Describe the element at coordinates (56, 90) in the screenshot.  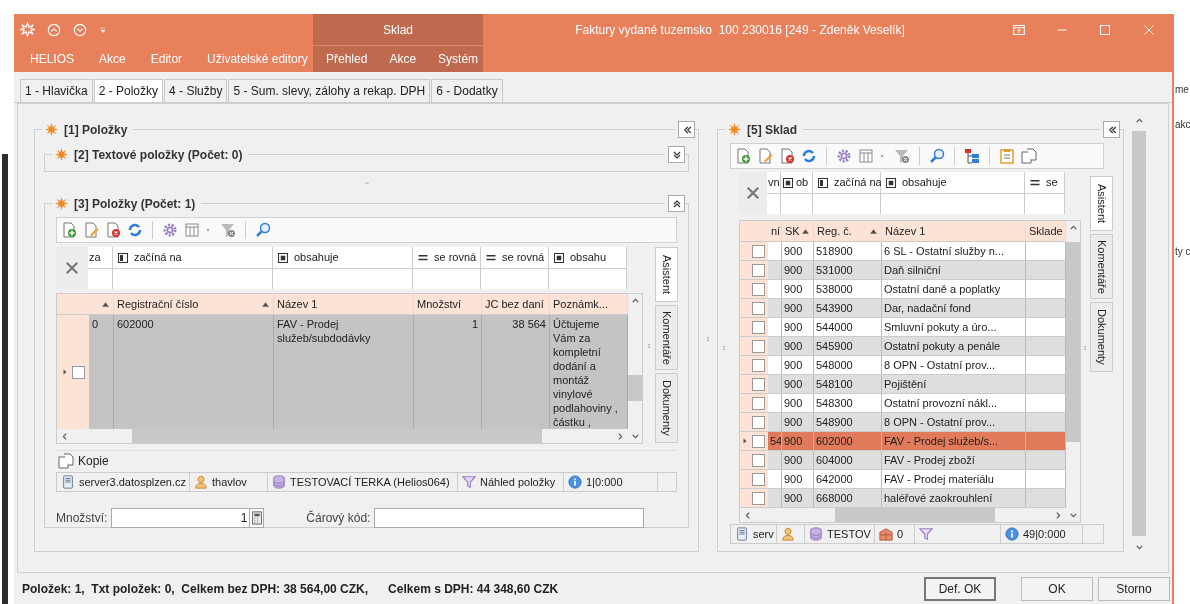
I see `tab: 1 - Hlavička` at that location.